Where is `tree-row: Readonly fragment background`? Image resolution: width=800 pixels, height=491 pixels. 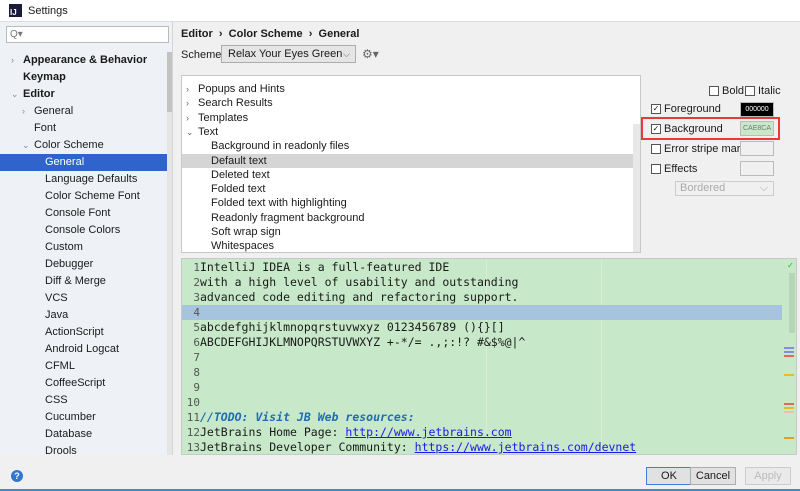 tree-row: Readonly fragment background is located at coordinates (408, 218).